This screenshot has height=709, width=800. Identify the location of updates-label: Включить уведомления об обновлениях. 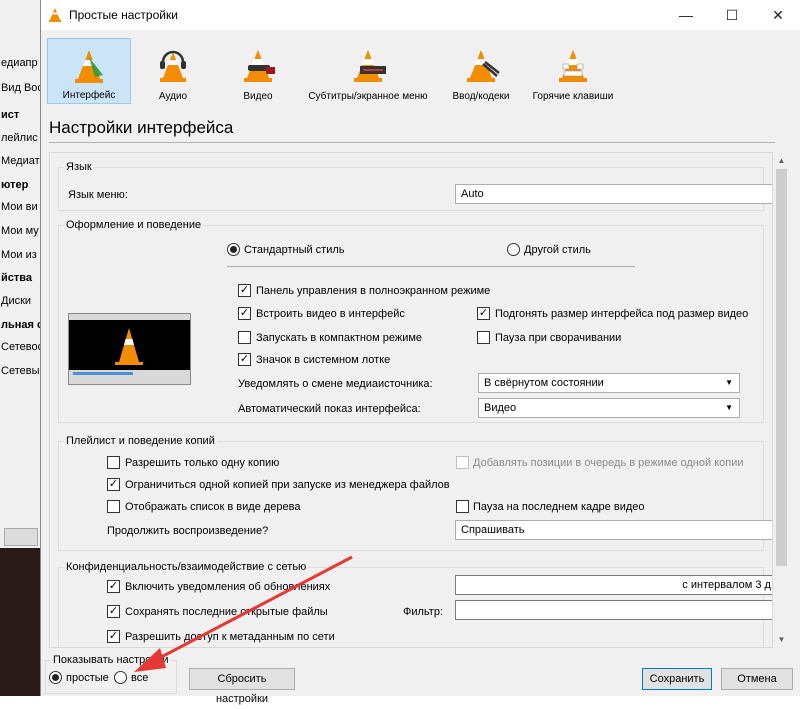
(228, 587).